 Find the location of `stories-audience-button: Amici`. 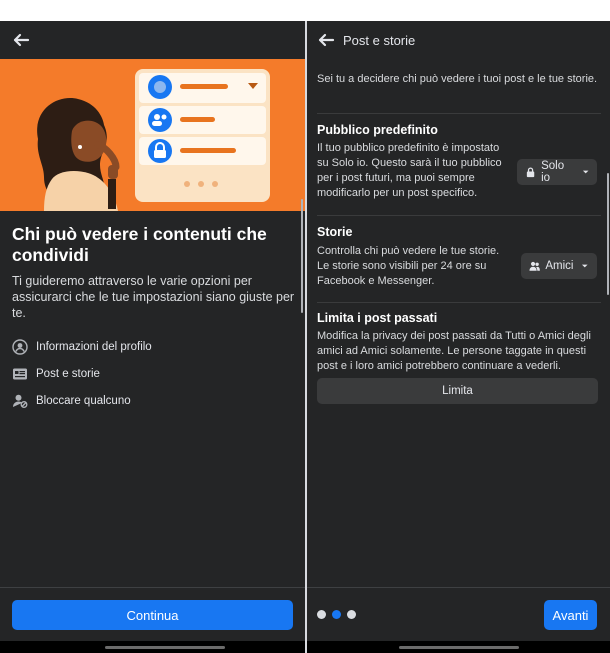

stories-audience-button: Amici is located at coordinates (559, 266).